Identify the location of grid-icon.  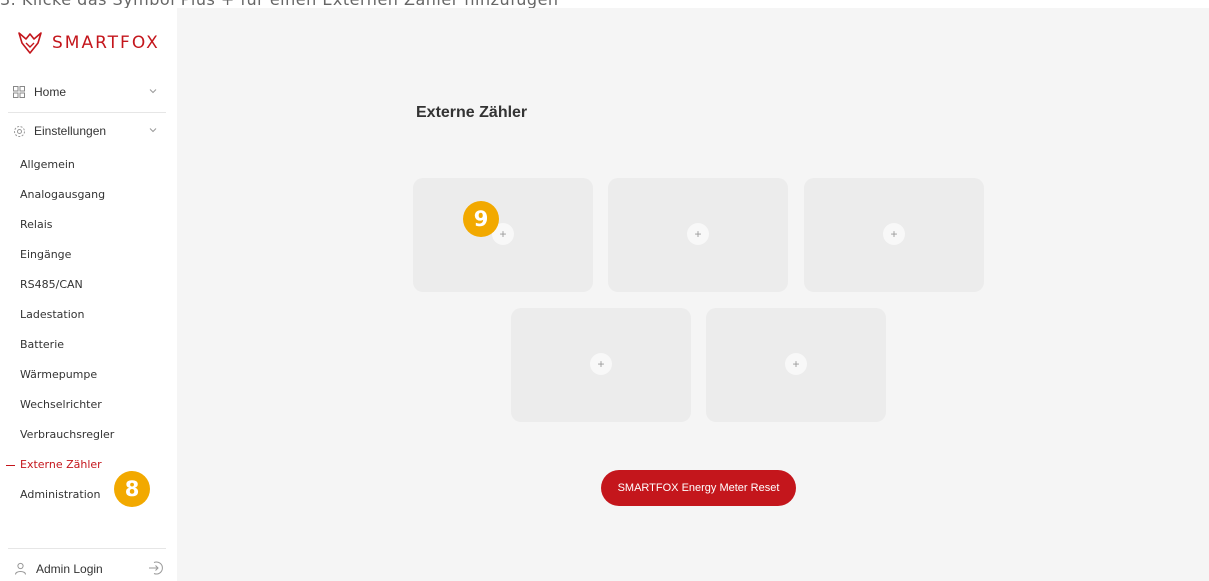
(19, 92).